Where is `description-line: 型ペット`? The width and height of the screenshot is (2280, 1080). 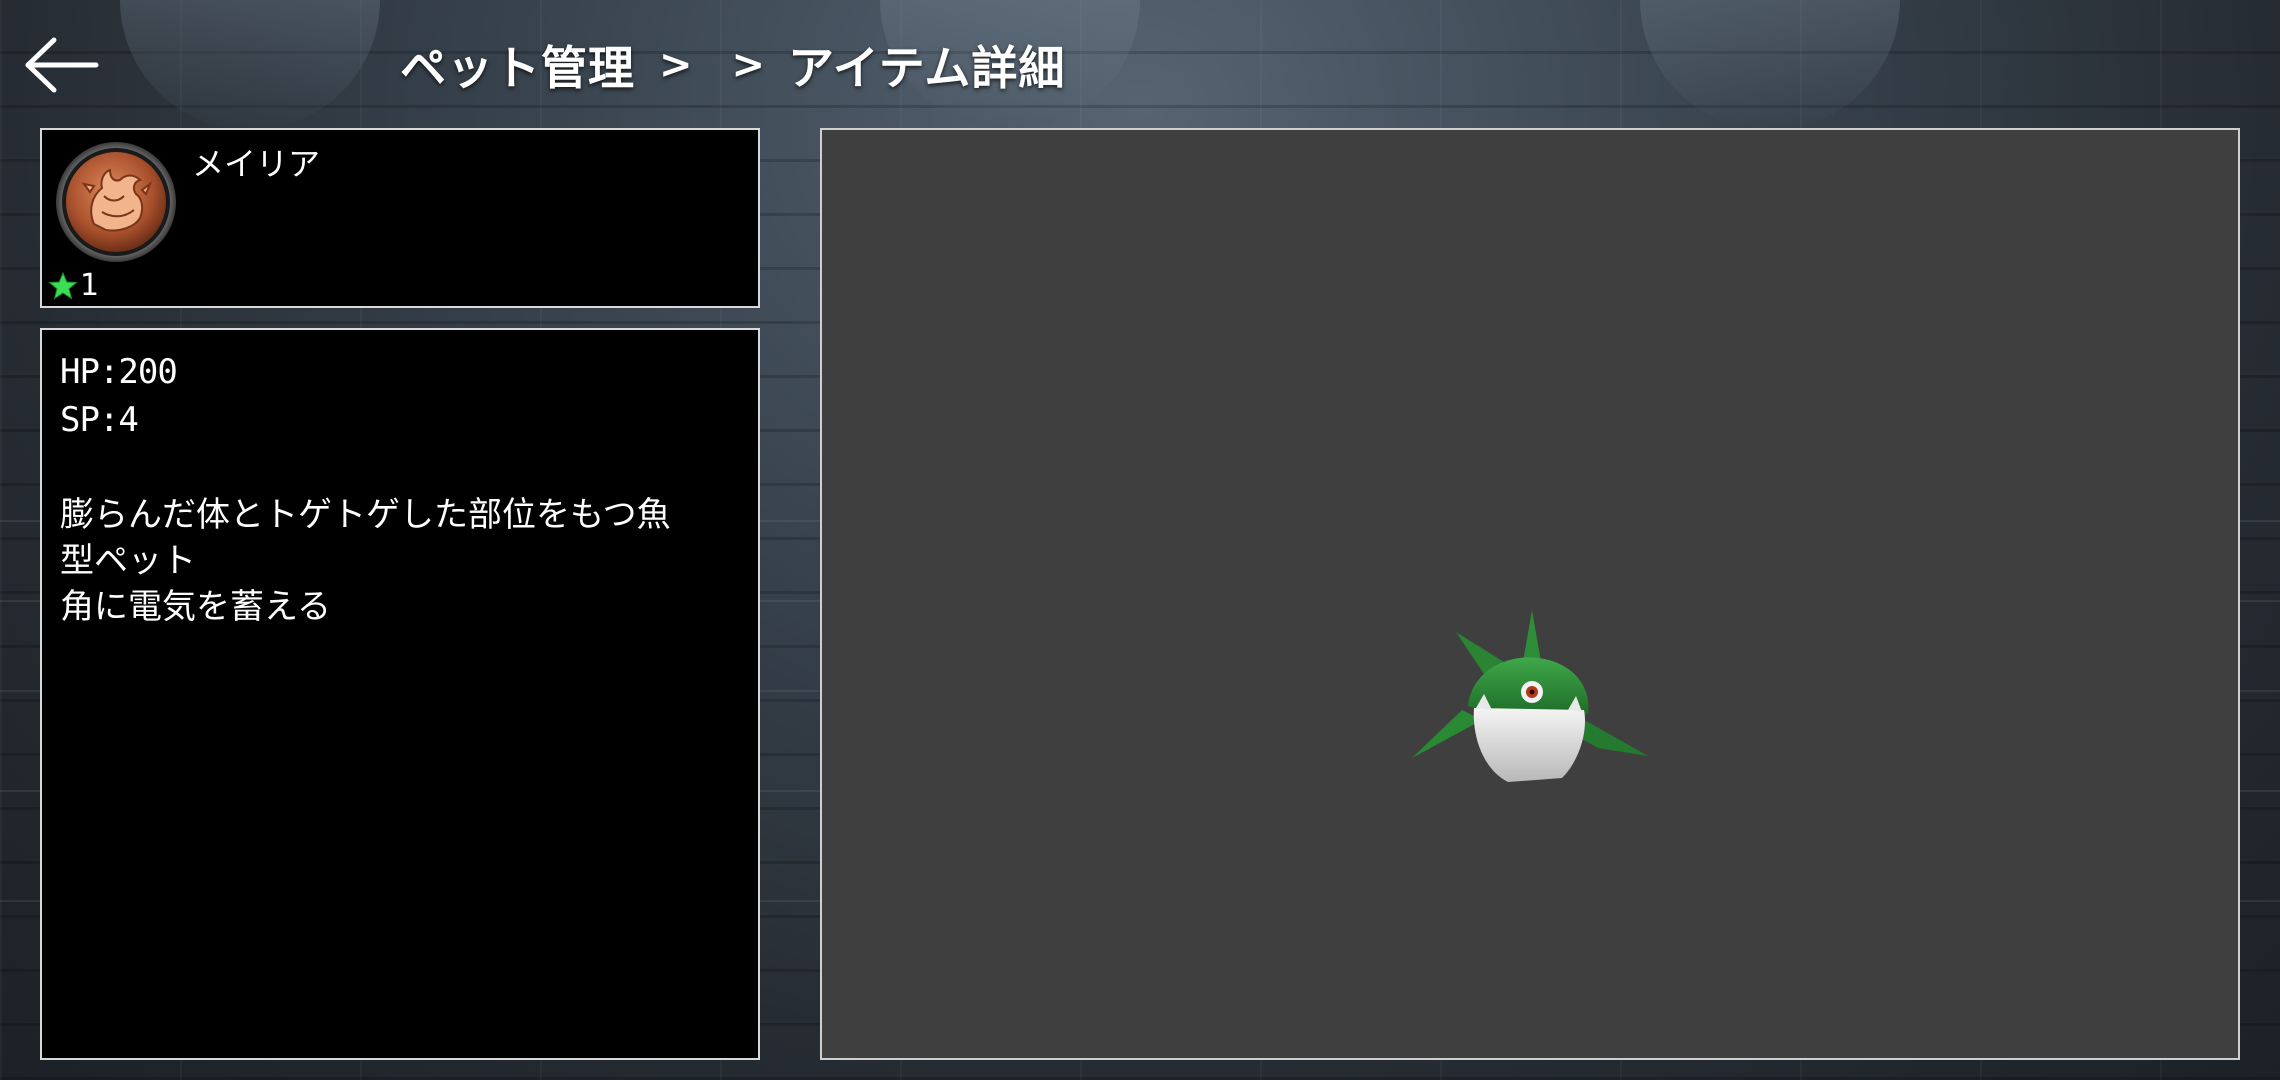
description-line: 型ペット is located at coordinates (128, 561).